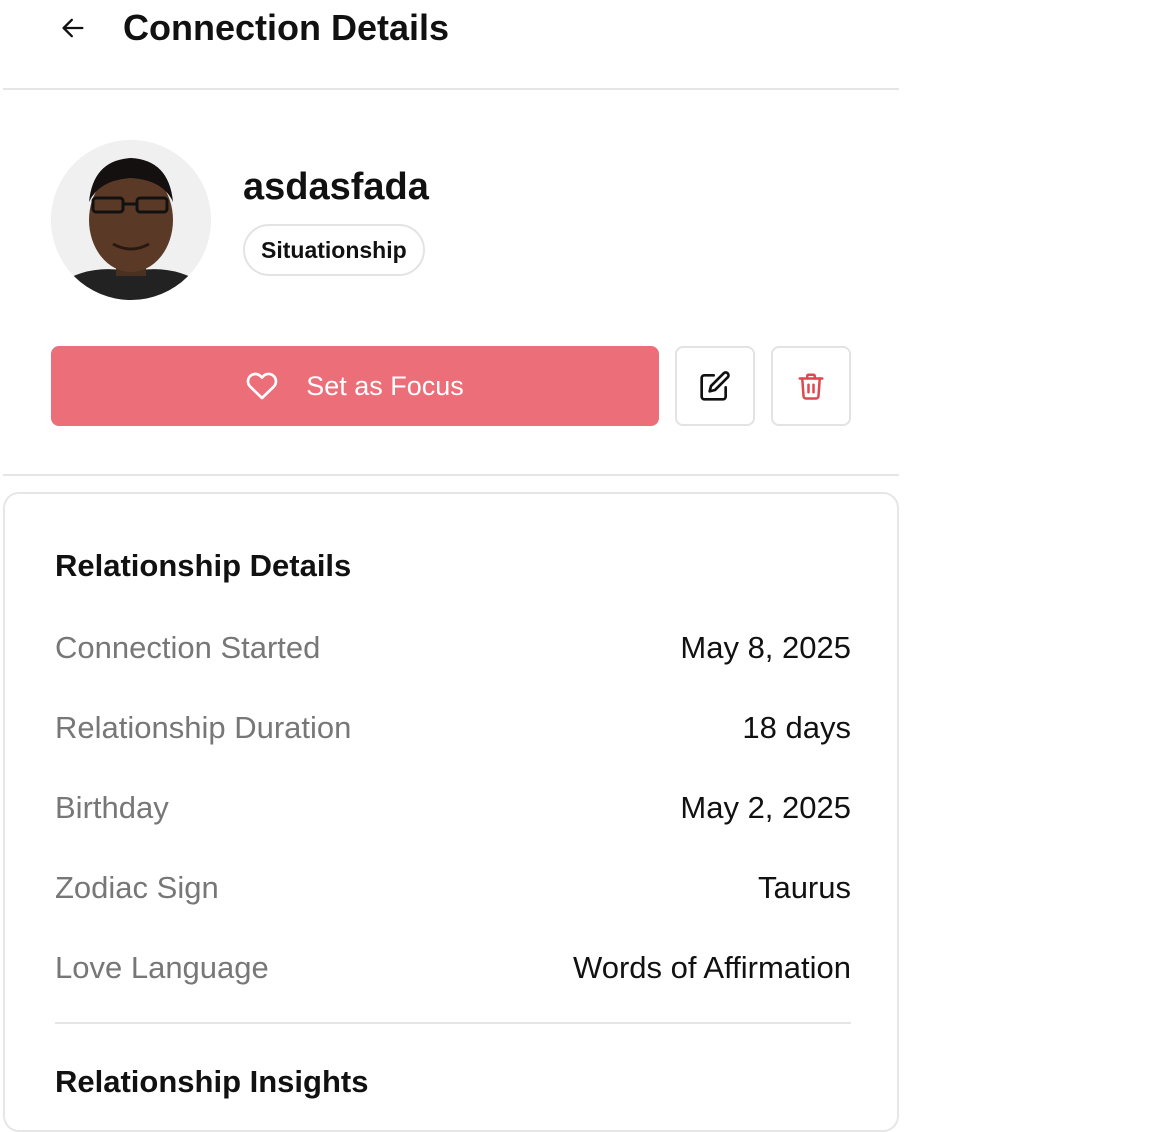 The height and width of the screenshot is (1132, 1160). Describe the element at coordinates (804, 887) in the screenshot. I see `detail-value: Taurus` at that location.